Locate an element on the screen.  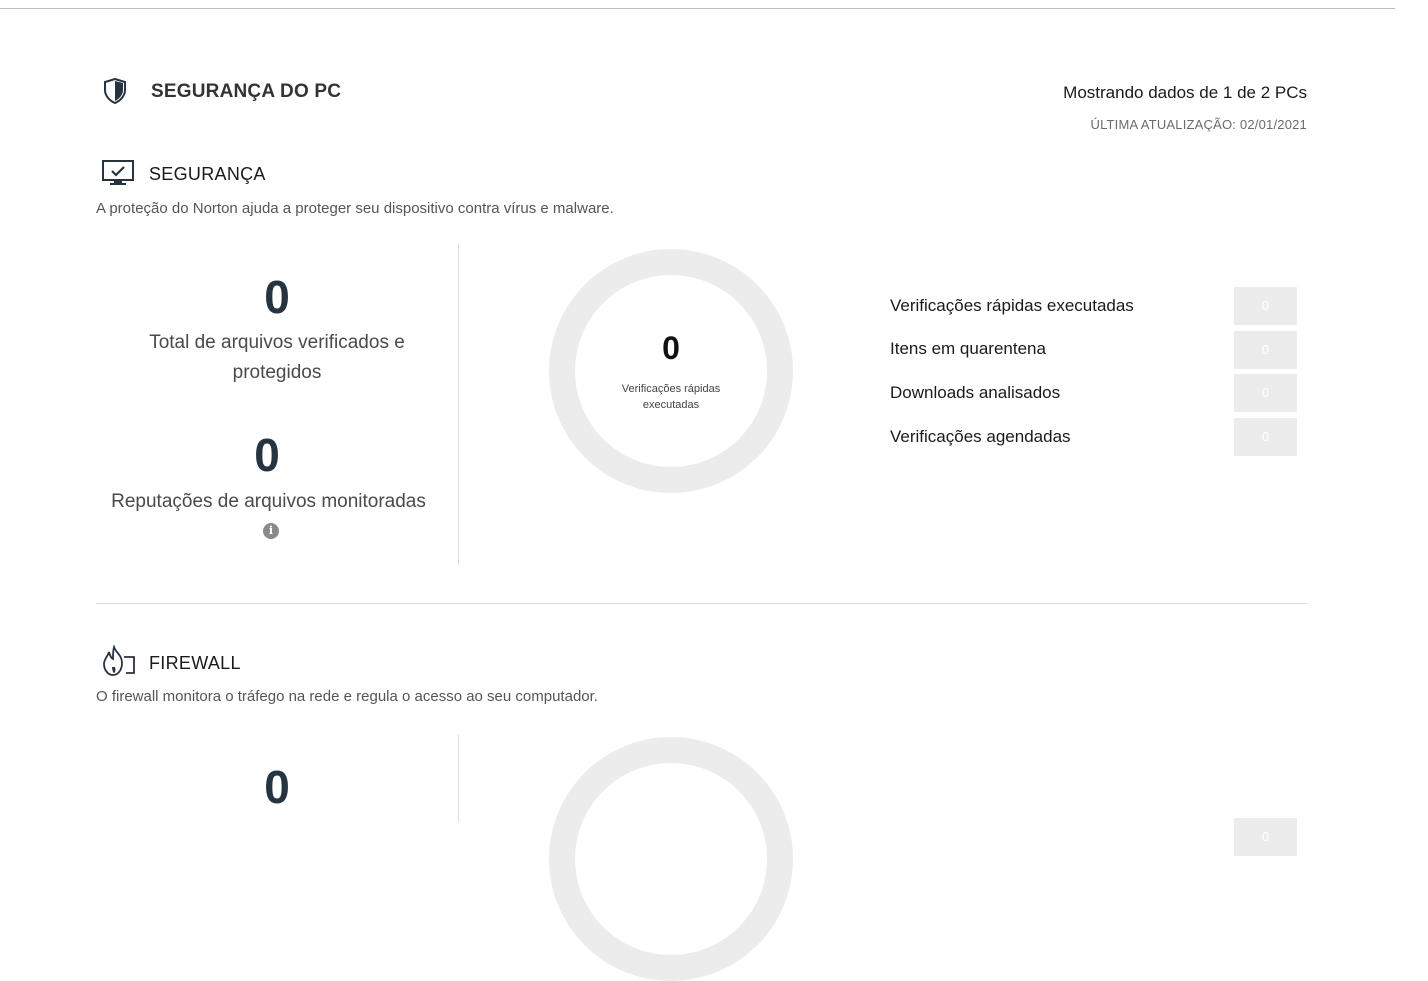
metric-value-quick-scans: 0 is located at coordinates (1265, 306).